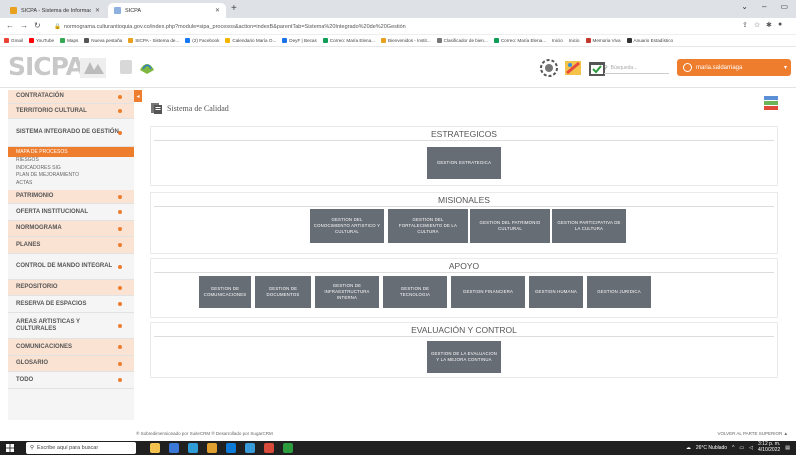 Image resolution: width=796 pixels, height=455 pixels. What do you see at coordinates (757, 25) in the screenshot?
I see `star-icon: ☆` at bounding box center [757, 25].